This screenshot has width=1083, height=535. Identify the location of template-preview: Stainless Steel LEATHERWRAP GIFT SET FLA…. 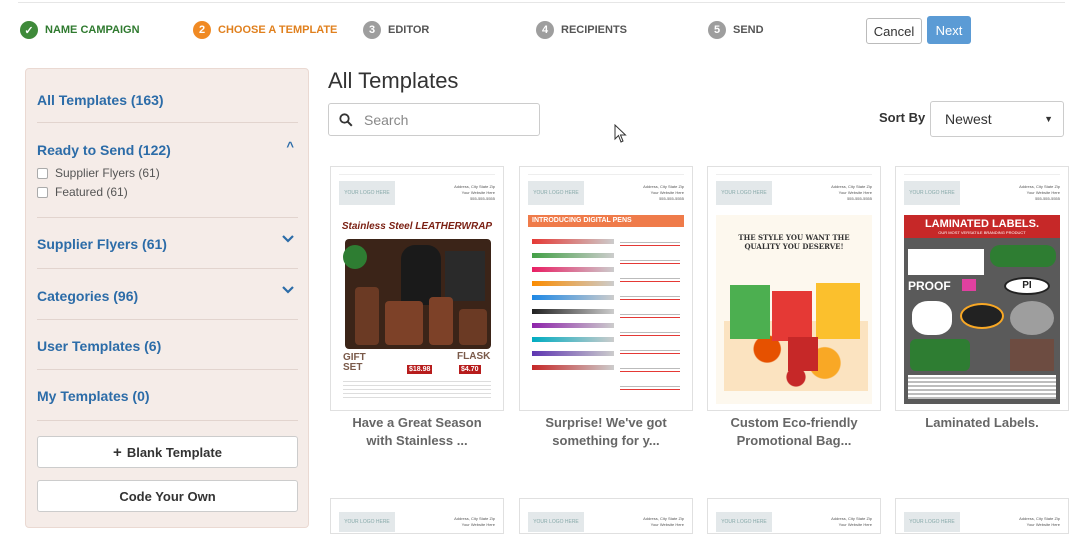
(417, 309).